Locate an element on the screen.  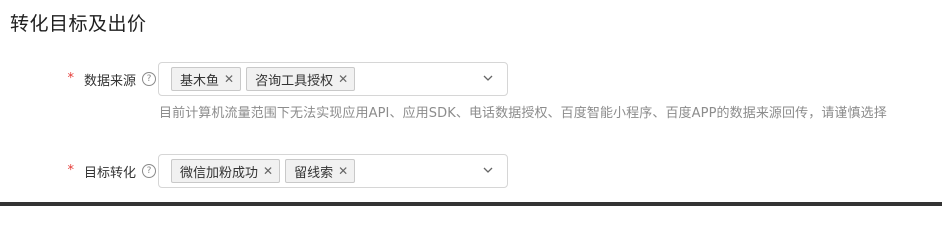
target-conversion-label: 目标转化 is located at coordinates (109, 173).